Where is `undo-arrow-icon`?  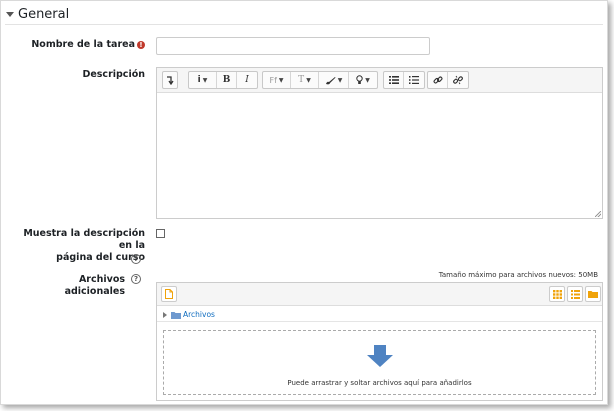
undo-arrow-icon is located at coordinates (170, 80).